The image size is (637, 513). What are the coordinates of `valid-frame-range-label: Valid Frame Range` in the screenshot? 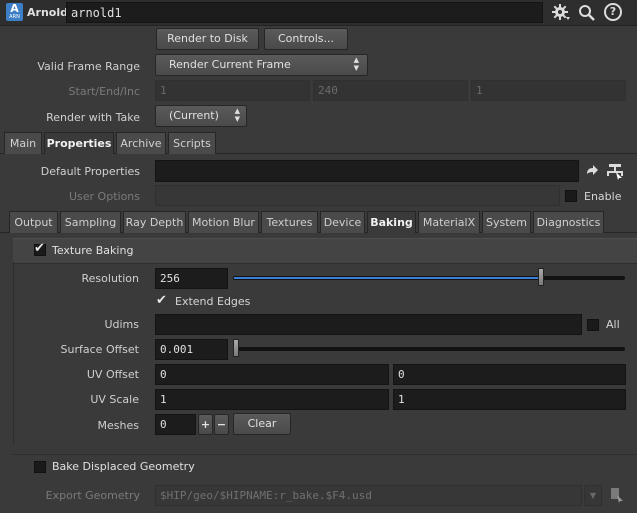 It's located at (88, 66).